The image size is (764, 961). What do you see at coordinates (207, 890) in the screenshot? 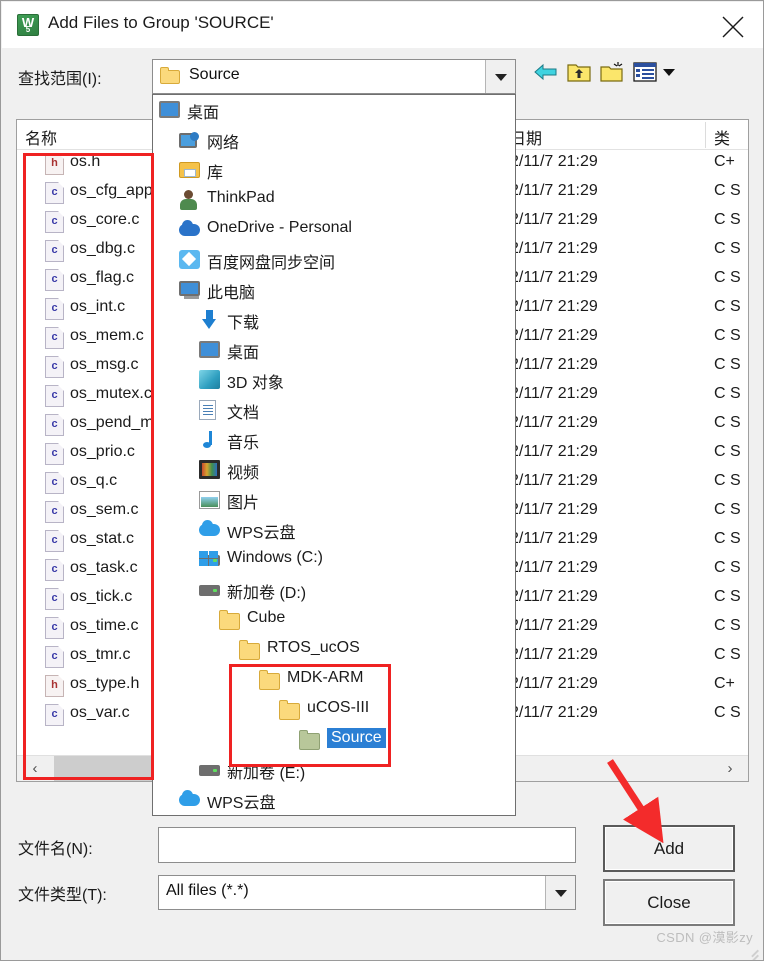
I see `filetype-value: All files (*.*)` at bounding box center [207, 890].